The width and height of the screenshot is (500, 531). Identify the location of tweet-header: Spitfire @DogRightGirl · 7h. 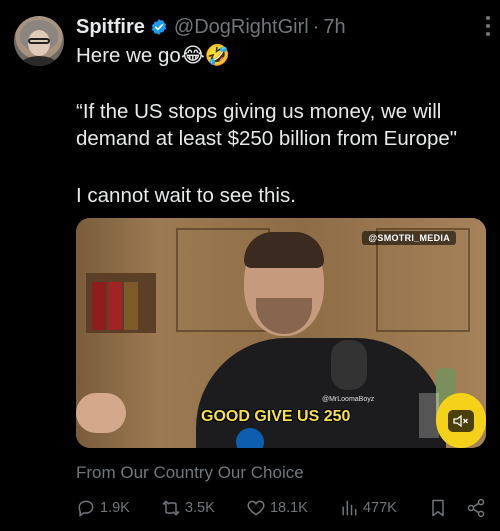
(281, 27).